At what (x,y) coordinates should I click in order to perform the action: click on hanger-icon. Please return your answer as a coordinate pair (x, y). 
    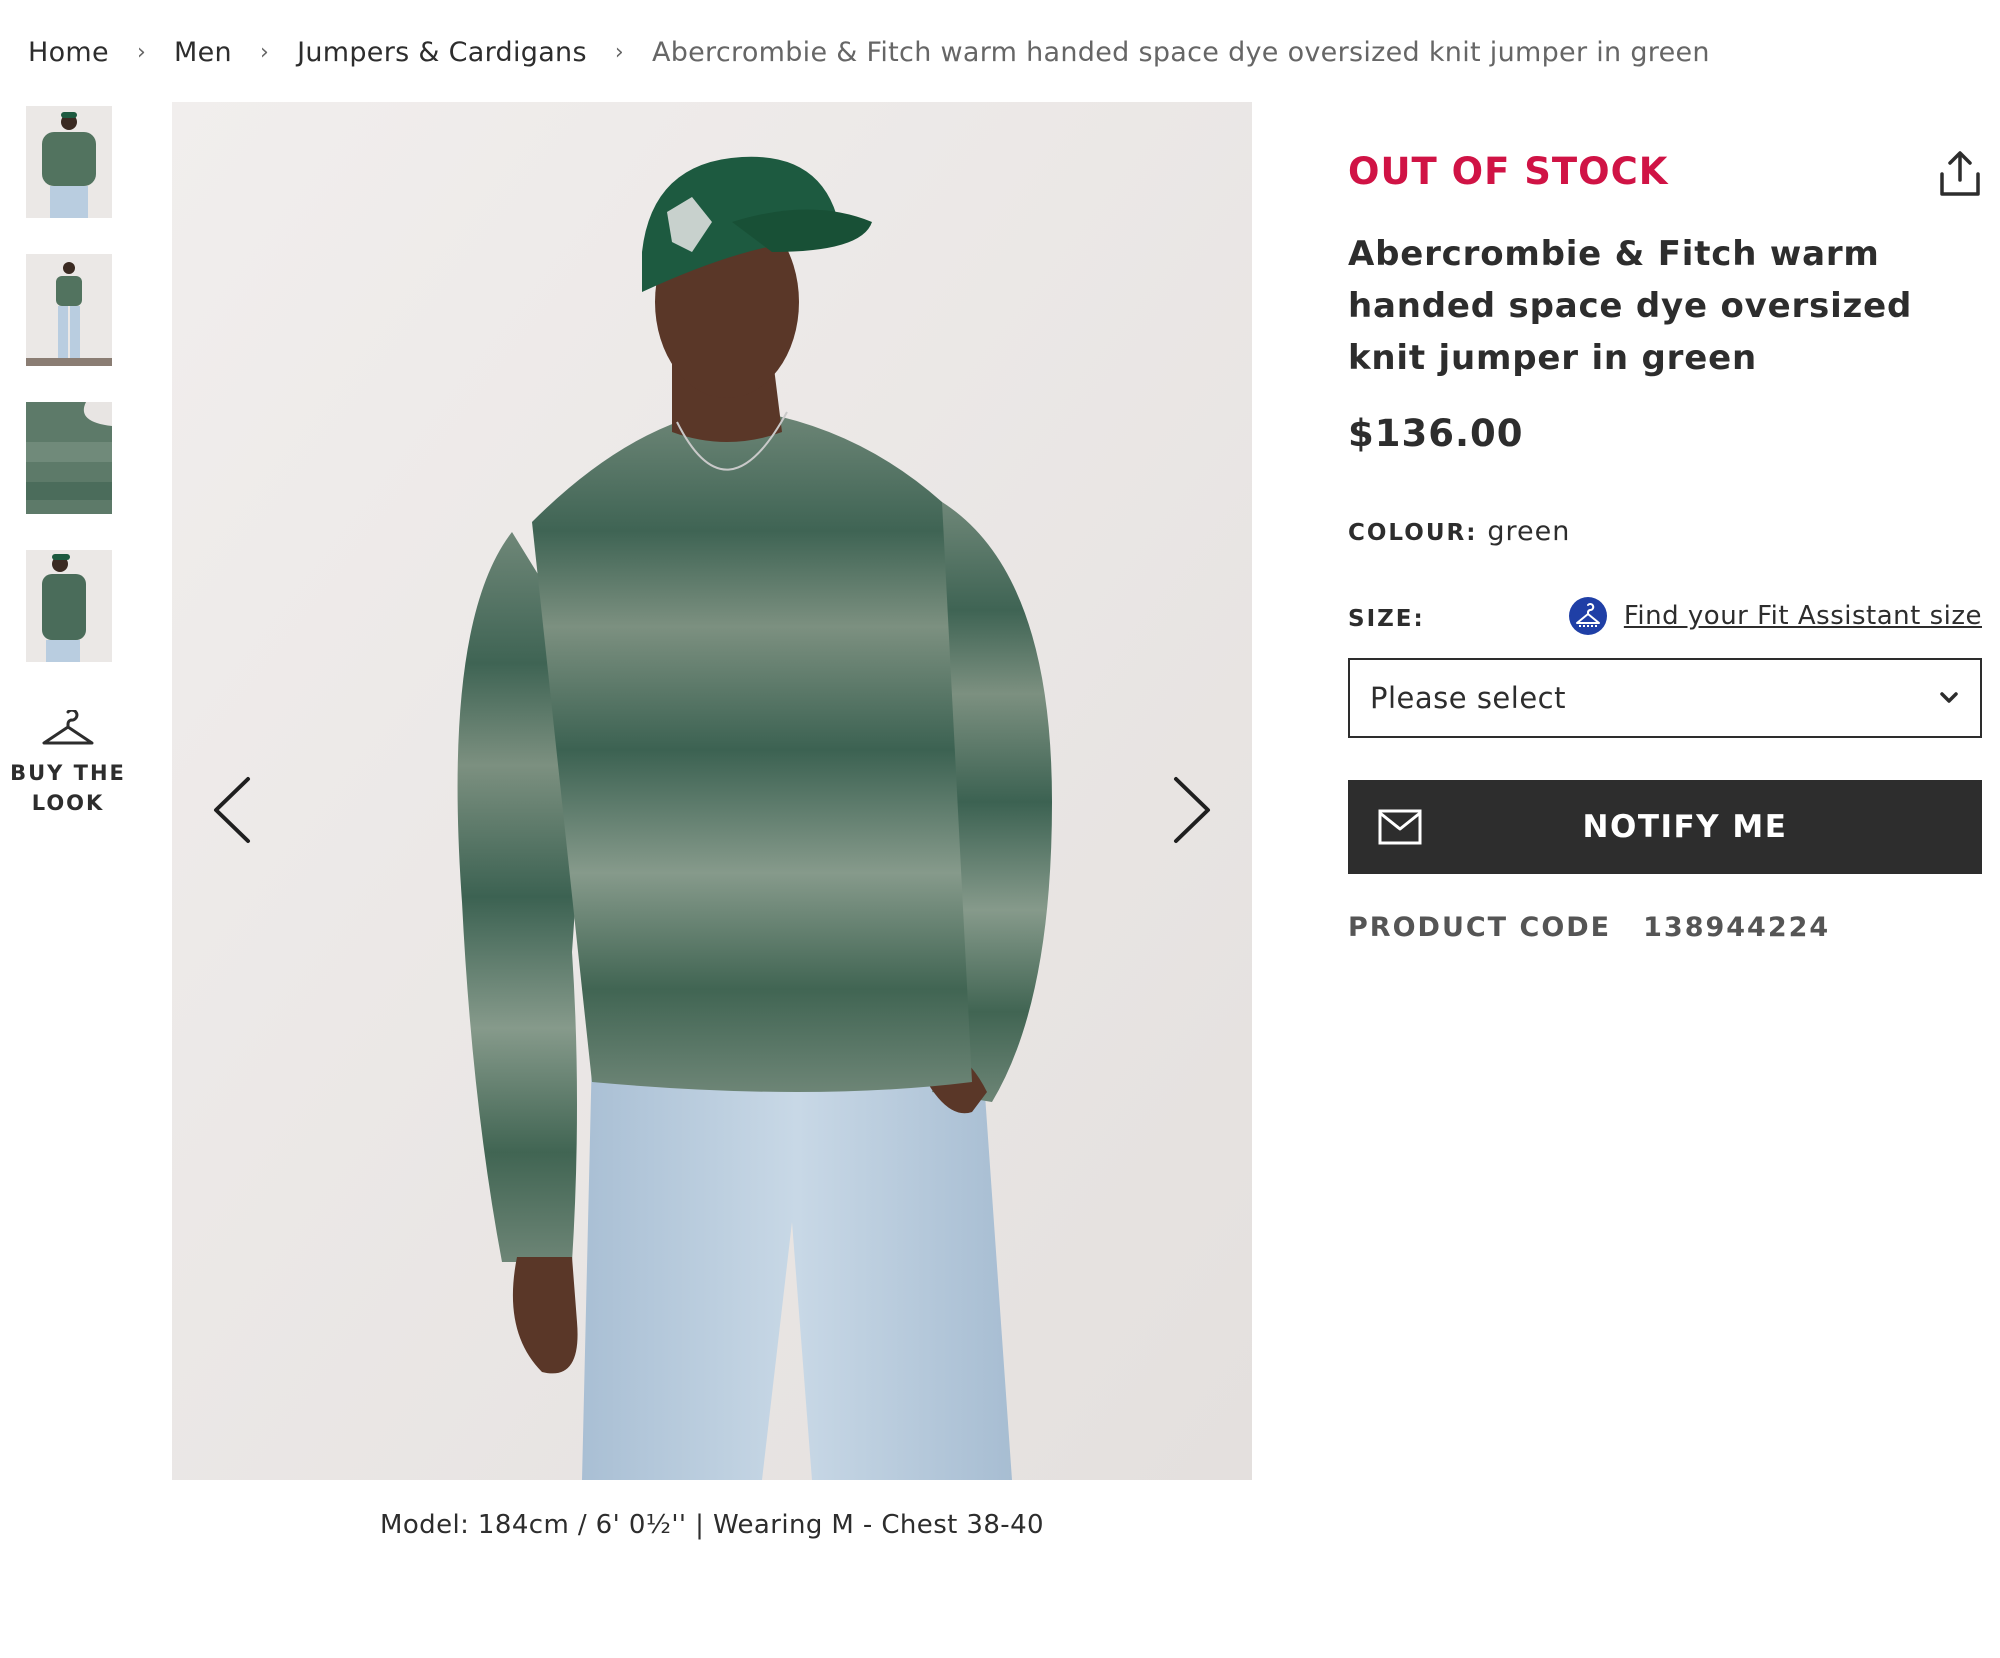
    Looking at the image, I should click on (68, 727).